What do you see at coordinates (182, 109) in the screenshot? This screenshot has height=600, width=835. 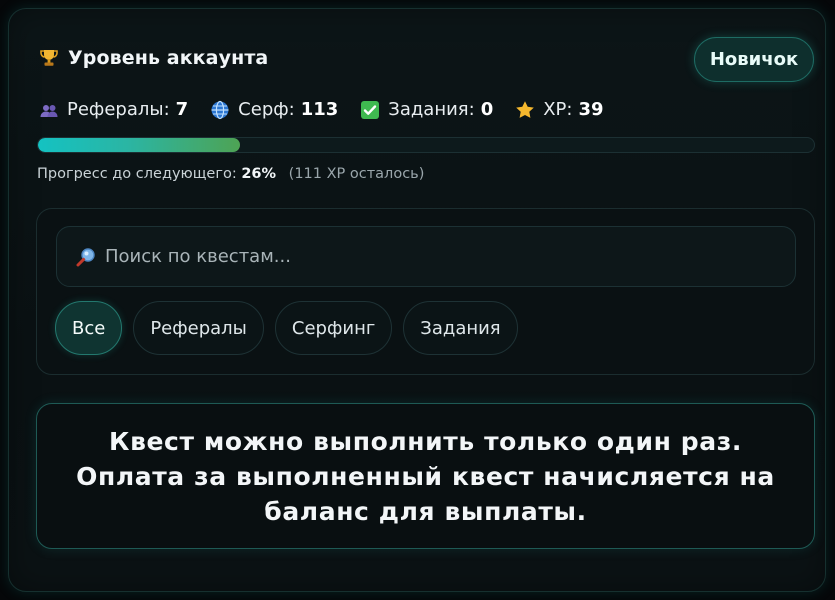 I see `stat-value: 7` at bounding box center [182, 109].